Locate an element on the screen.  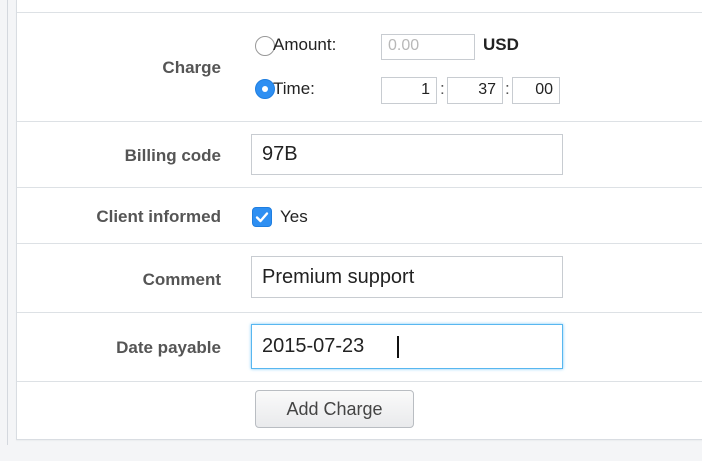
charge-label: Charge is located at coordinates (191, 67).